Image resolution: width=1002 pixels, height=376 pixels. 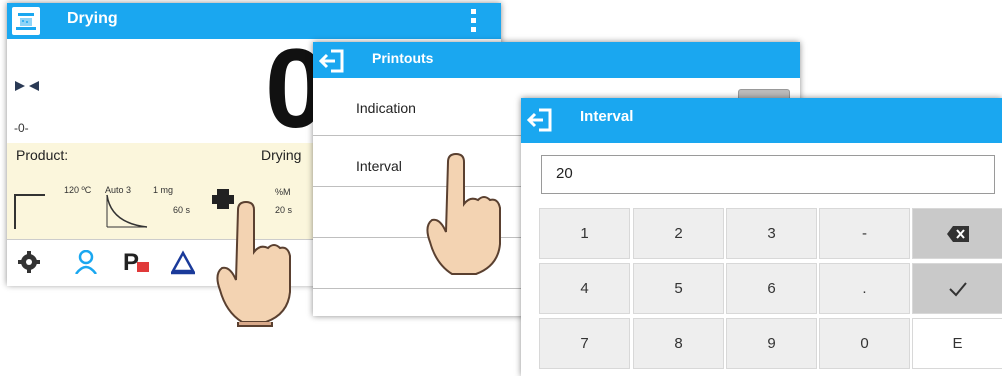 What do you see at coordinates (771, 288) in the screenshot?
I see `key-6: 6` at bounding box center [771, 288].